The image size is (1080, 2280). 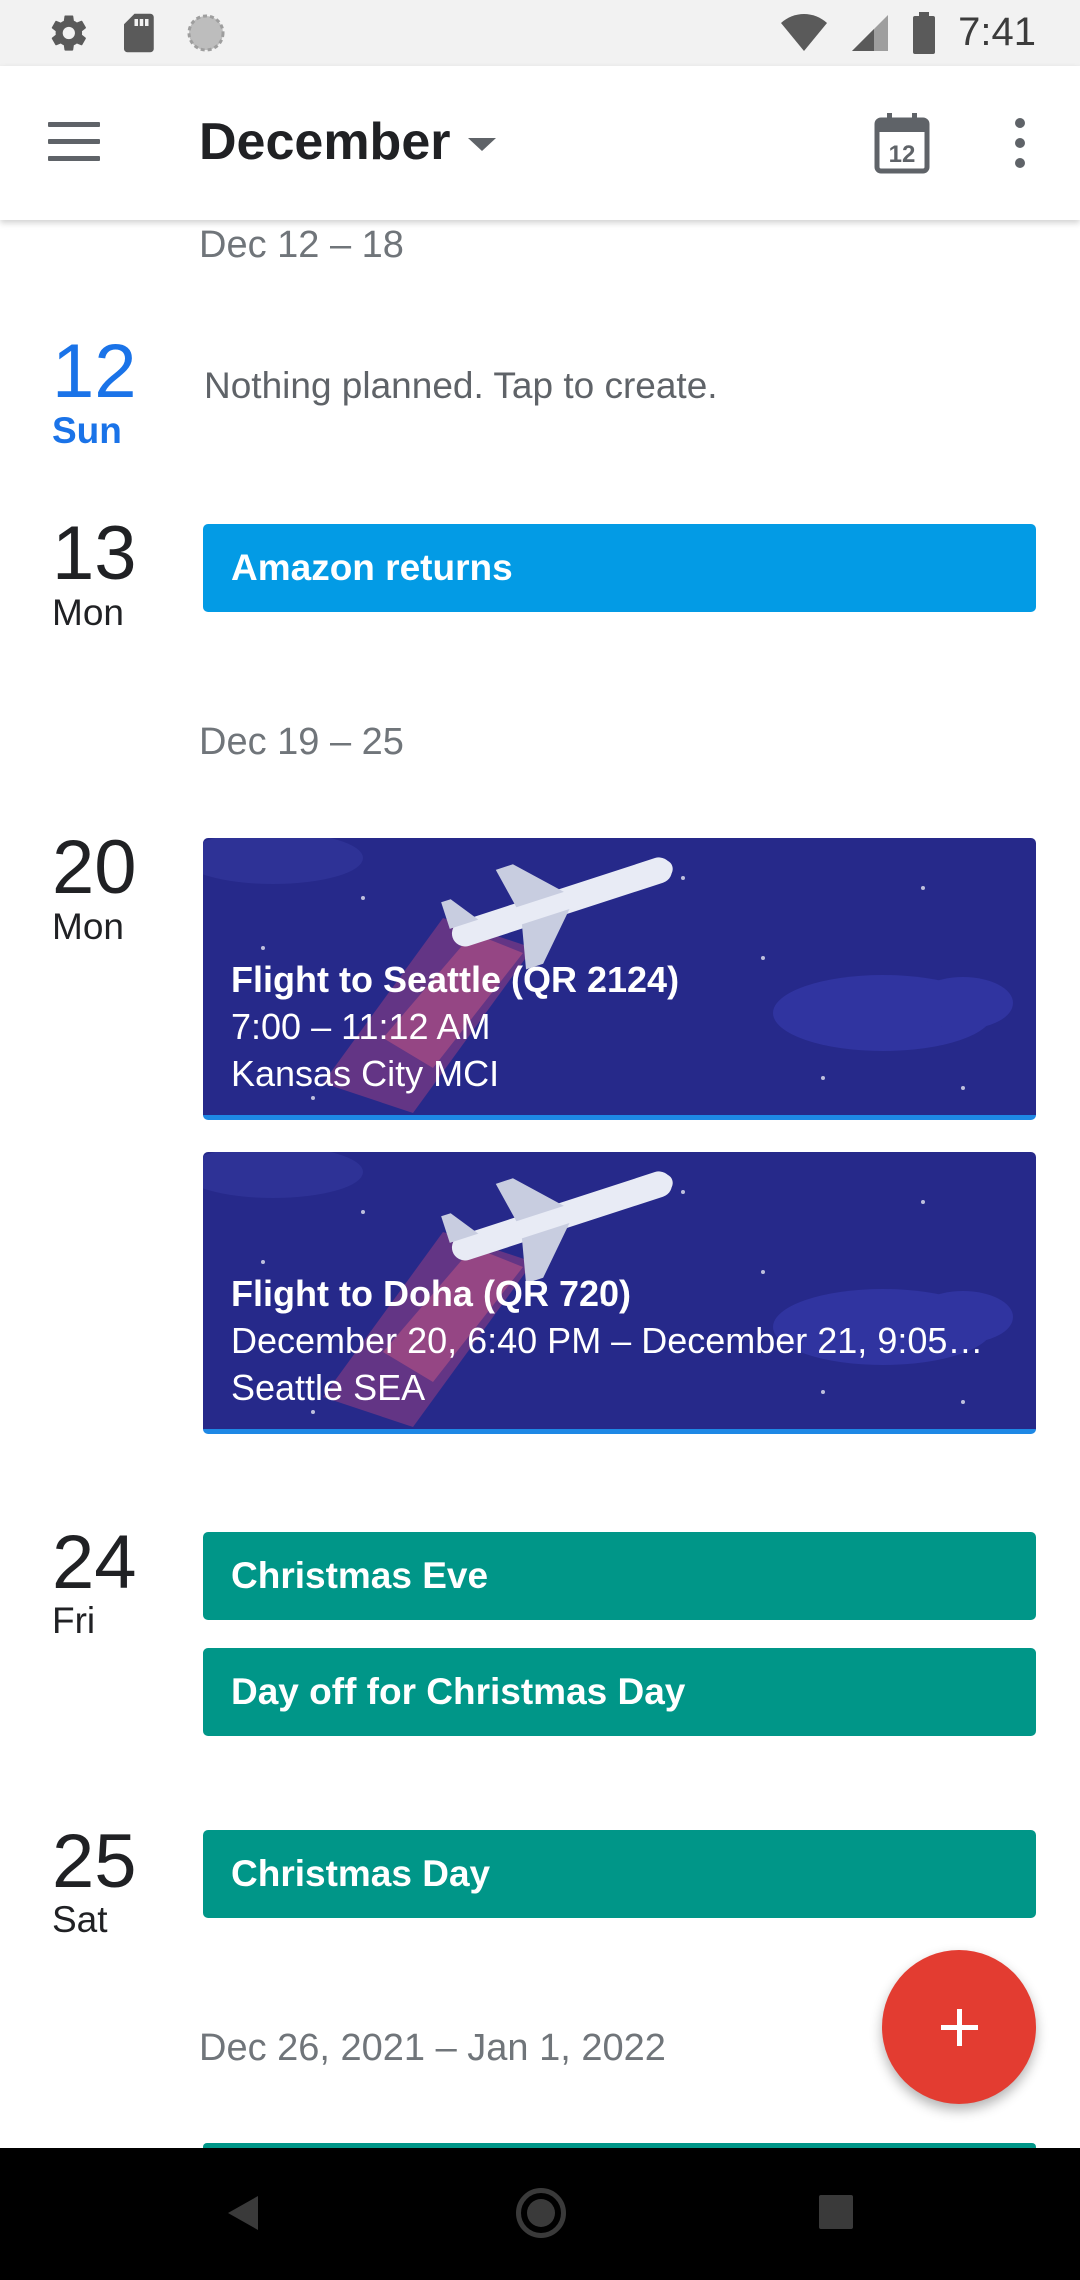 What do you see at coordinates (461, 386) in the screenshot?
I see `nothing-planned-prompt: Nothing planned. Tap to create.` at bounding box center [461, 386].